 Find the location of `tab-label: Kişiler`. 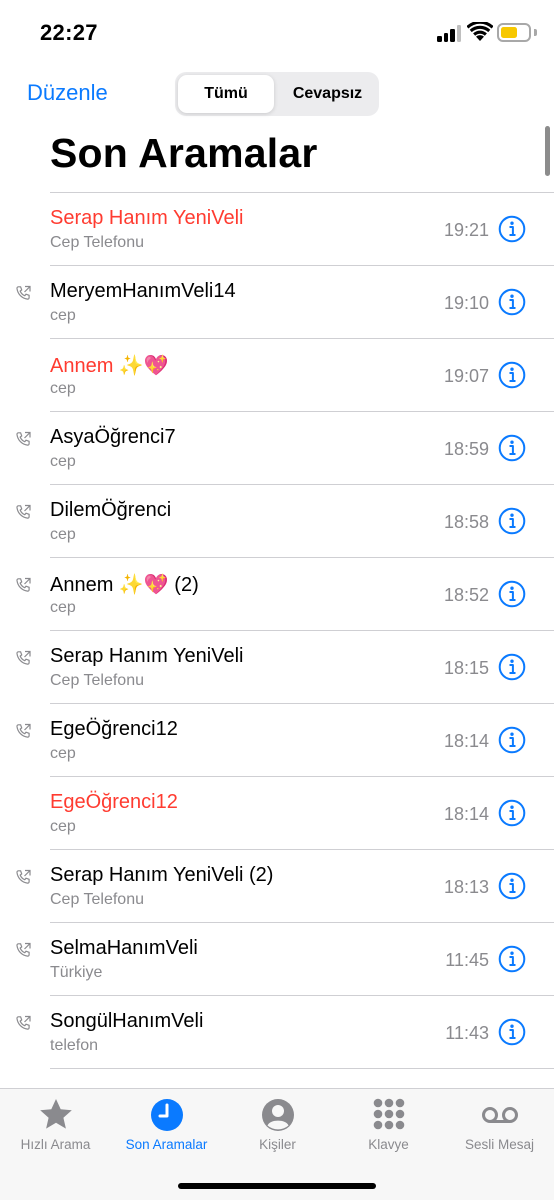

tab-label: Kişiler is located at coordinates (277, 1144).